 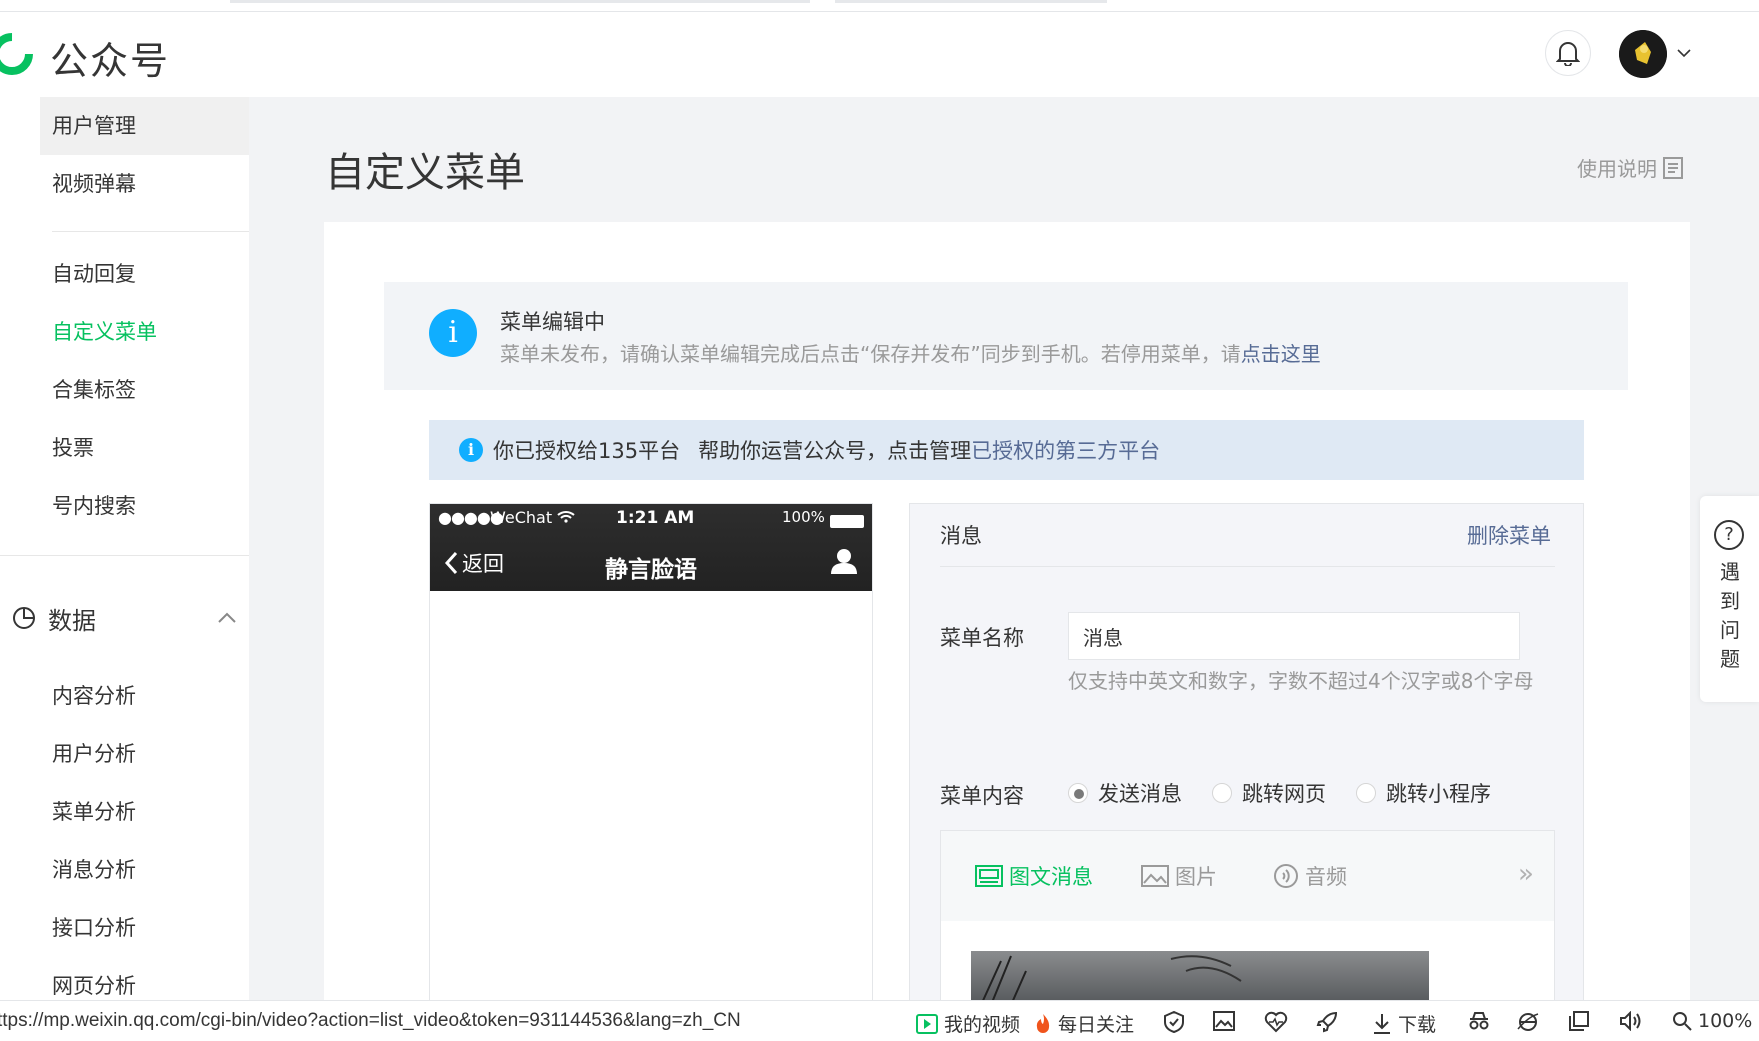 What do you see at coordinates (144, 332) in the screenshot?
I see `sidebar-item-custom-menu: 自定义菜单` at bounding box center [144, 332].